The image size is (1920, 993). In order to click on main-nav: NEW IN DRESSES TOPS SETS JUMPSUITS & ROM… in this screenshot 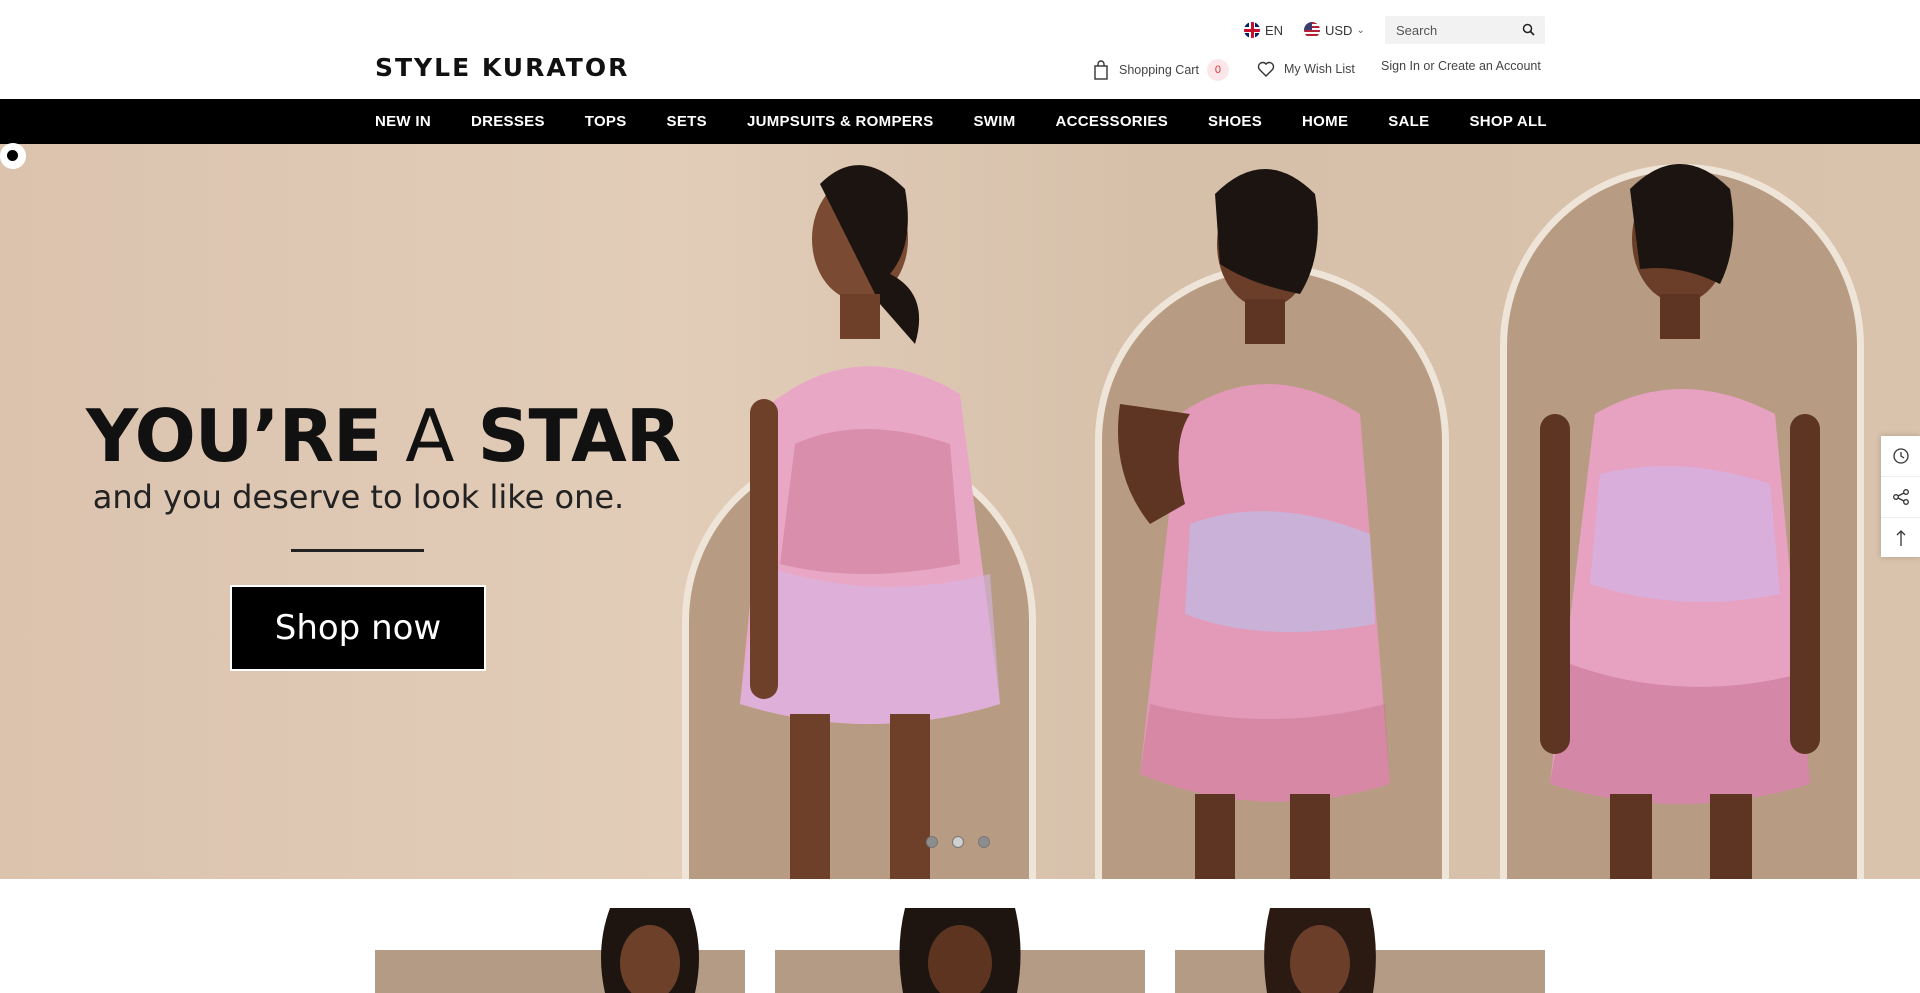, I will do `click(960, 121)`.